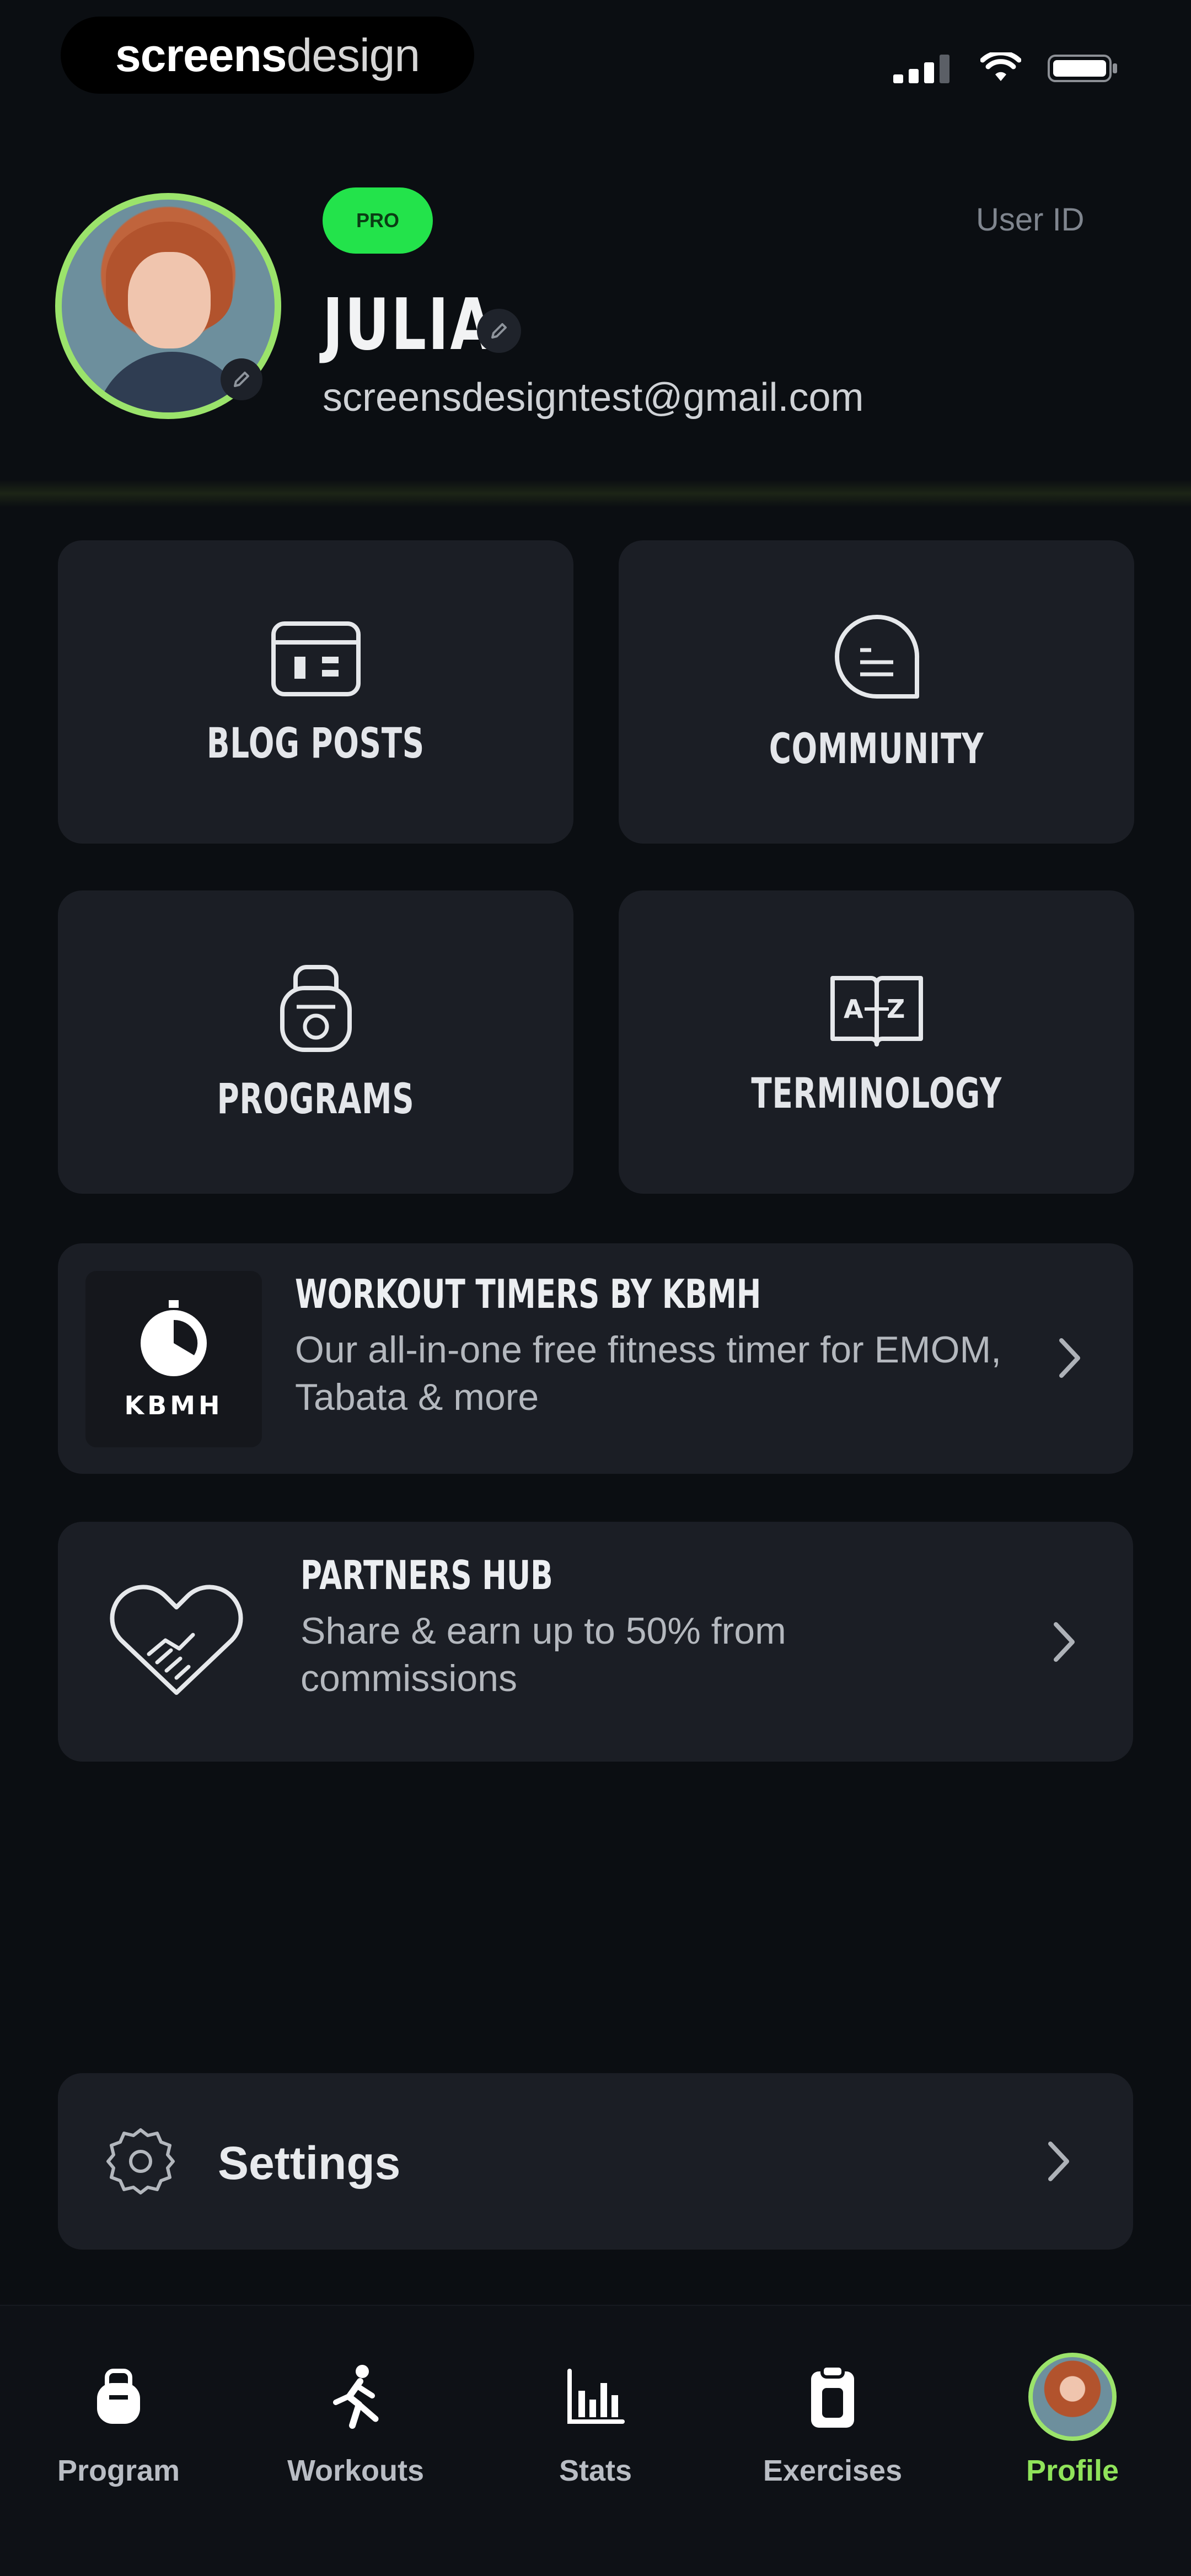 The height and width of the screenshot is (2576, 1191). What do you see at coordinates (316, 1098) in the screenshot?
I see `tile-label: PROGRAMS` at bounding box center [316, 1098].